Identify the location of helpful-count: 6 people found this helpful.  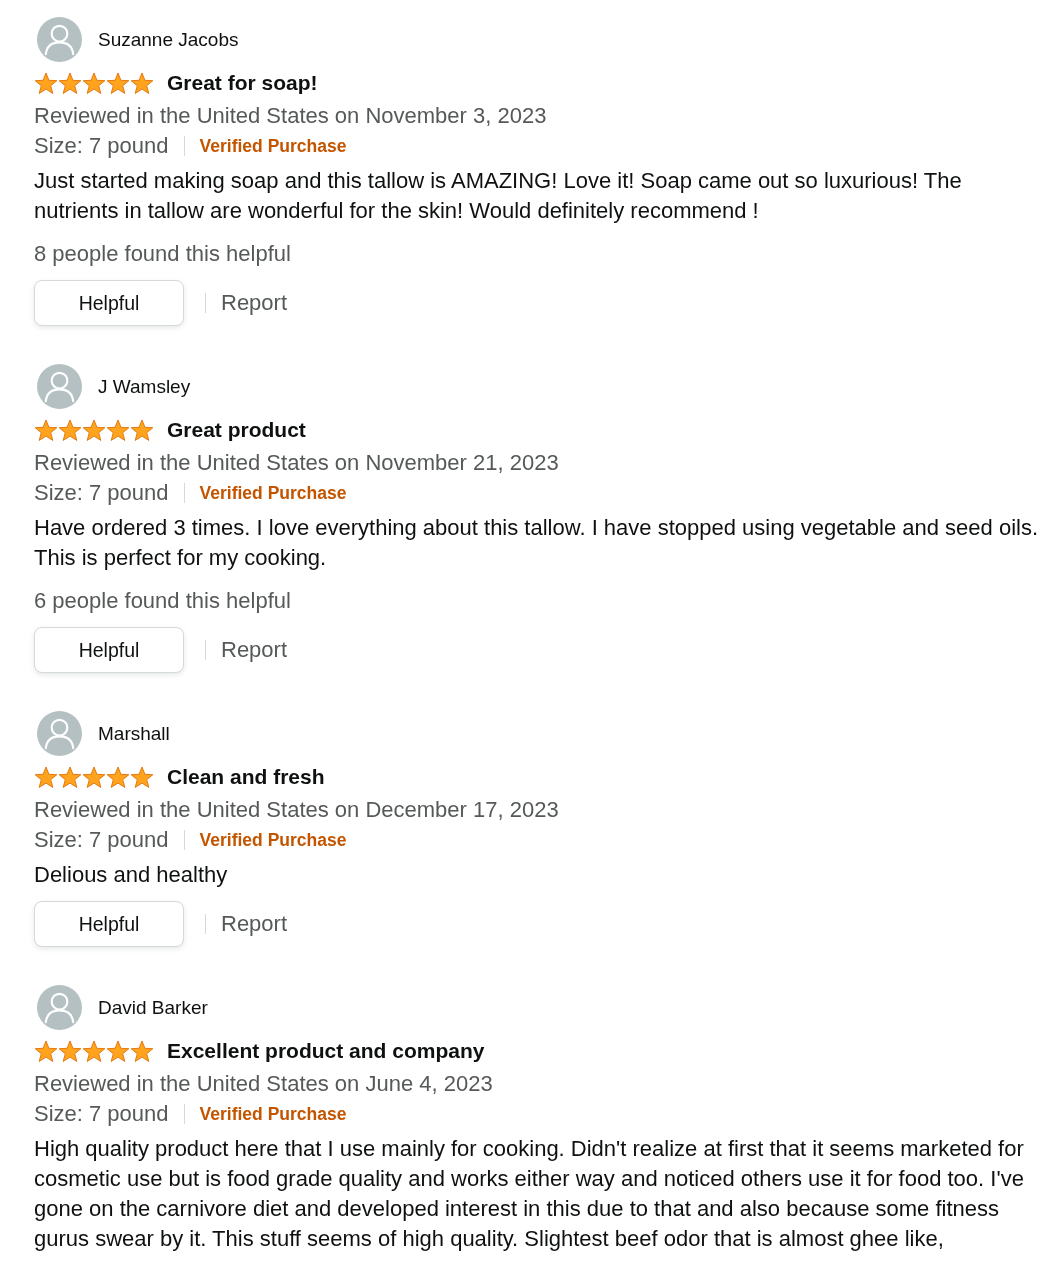
(163, 601).